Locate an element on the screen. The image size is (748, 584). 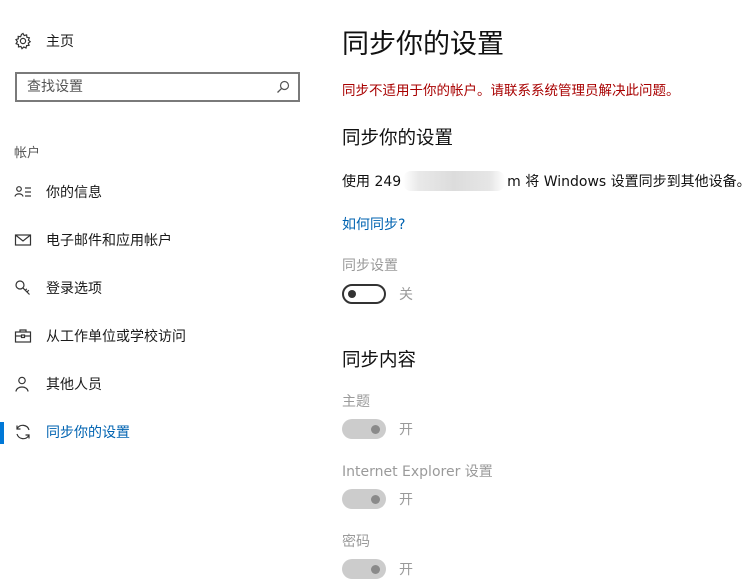
ie-settings-toggle-row: 开 is located at coordinates (377, 499).